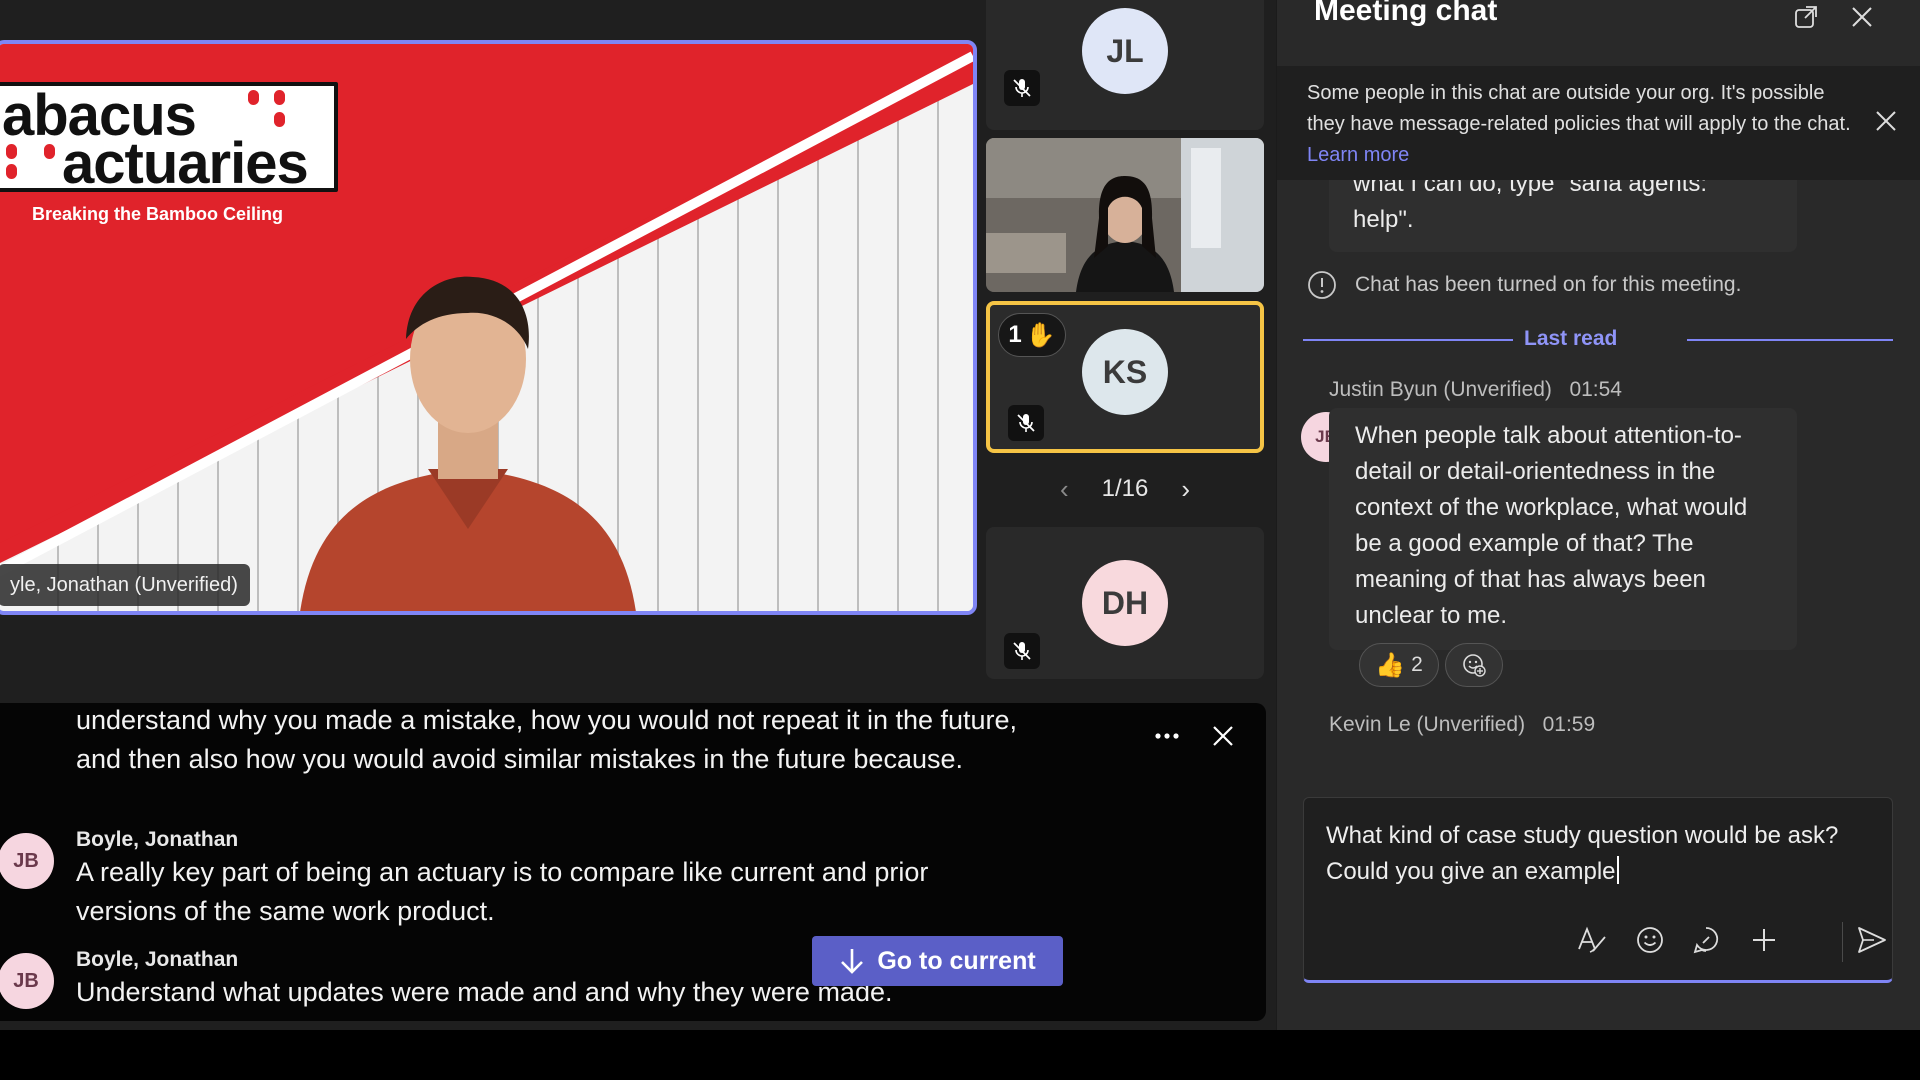  I want to click on participant-avatar: KS, so click(1125, 372).